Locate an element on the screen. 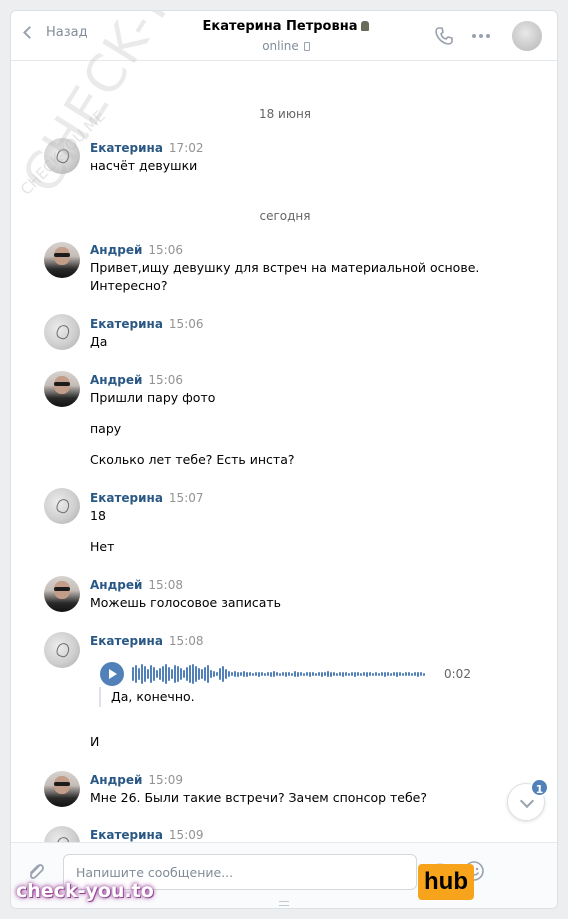 This screenshot has height=919, width=568. play-icon is located at coordinates (112, 674).